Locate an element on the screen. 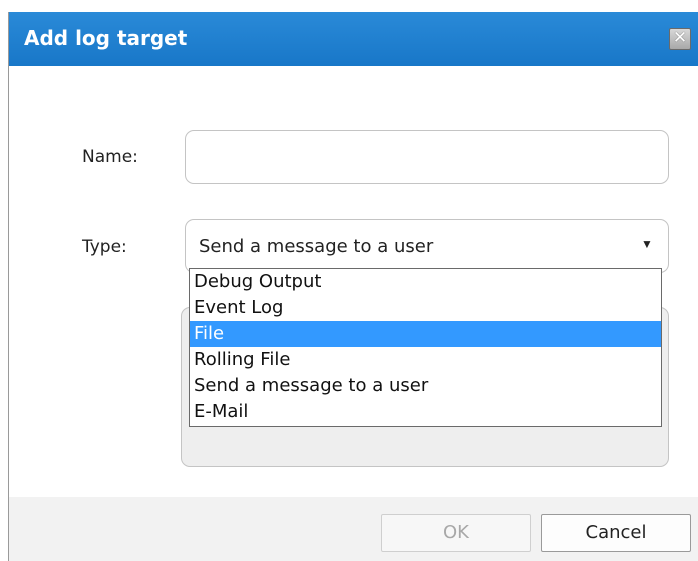 The width and height of the screenshot is (698, 561). type-label: Type: is located at coordinates (104, 247).